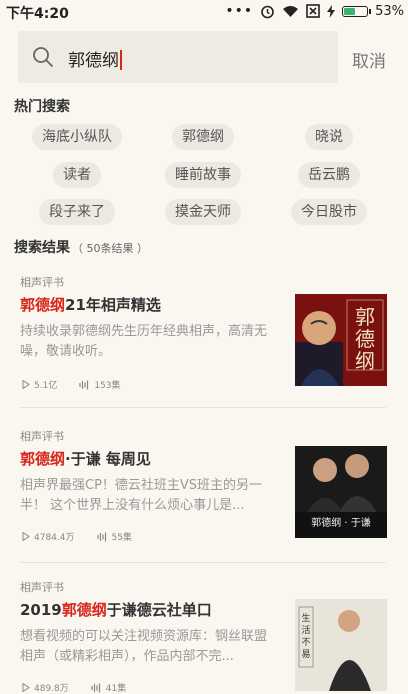  I want to click on hot-tag: 晓说, so click(329, 137).